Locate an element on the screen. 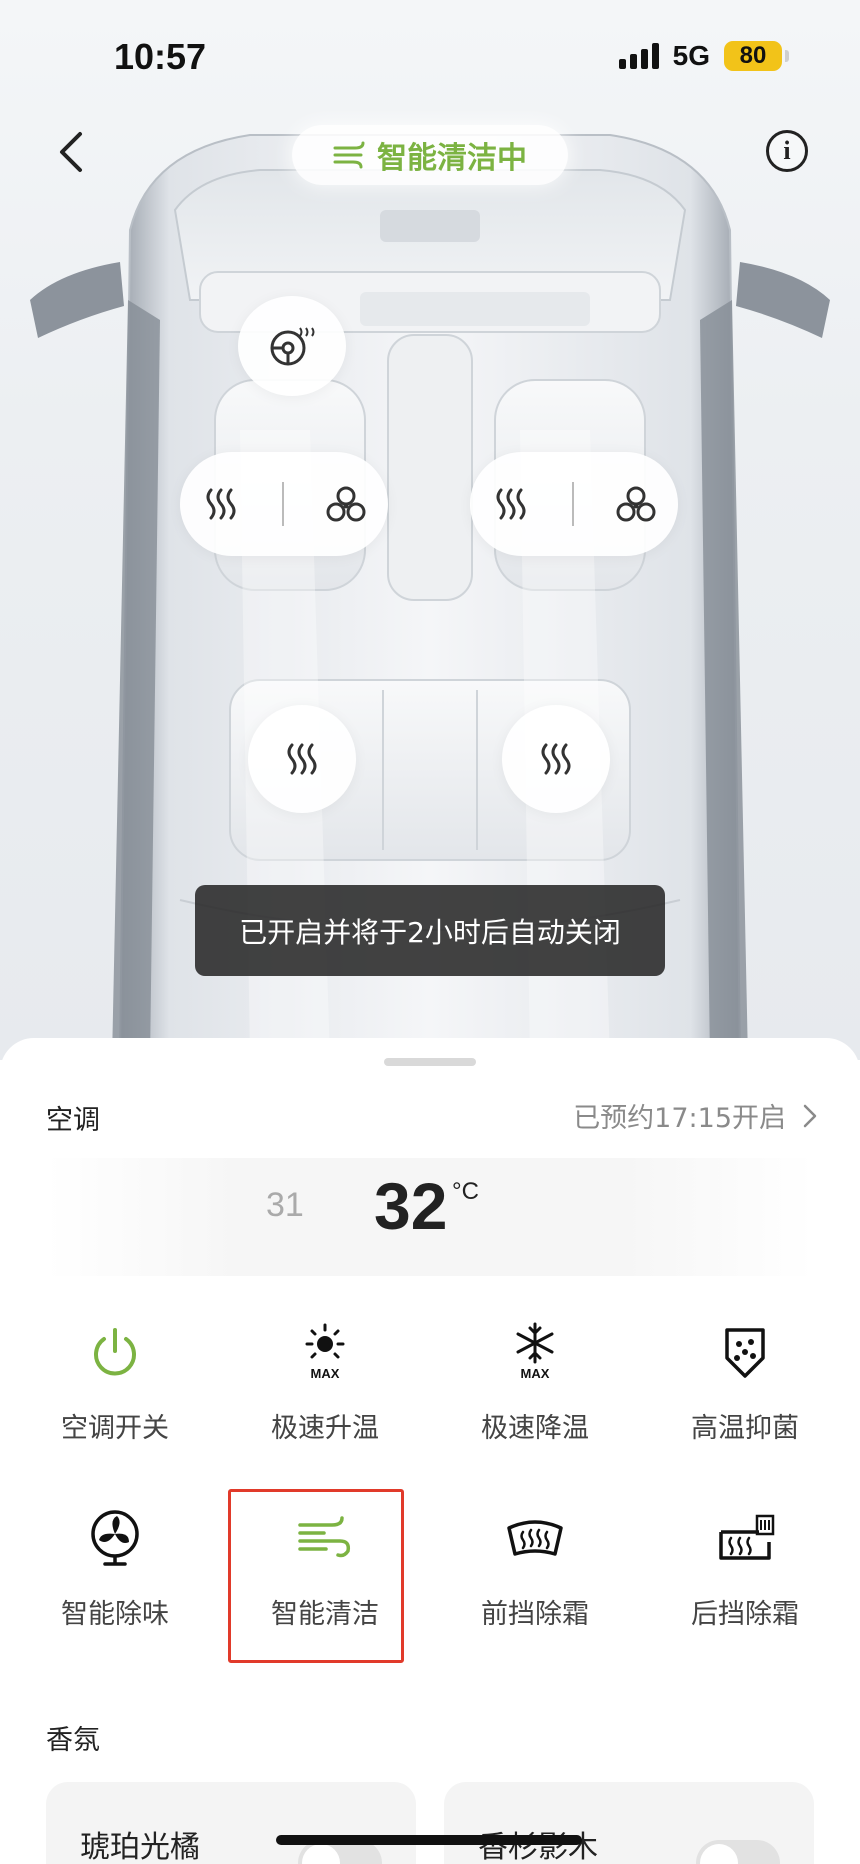 This screenshot has width=860, height=1864. battery-icon: 80 is located at coordinates (756, 56).